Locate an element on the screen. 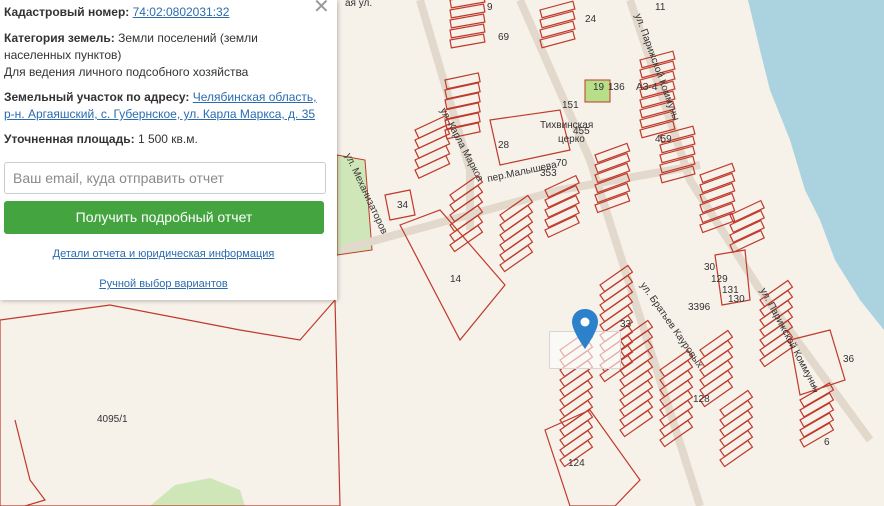  category-label: Категория земель: is located at coordinates (59, 38).